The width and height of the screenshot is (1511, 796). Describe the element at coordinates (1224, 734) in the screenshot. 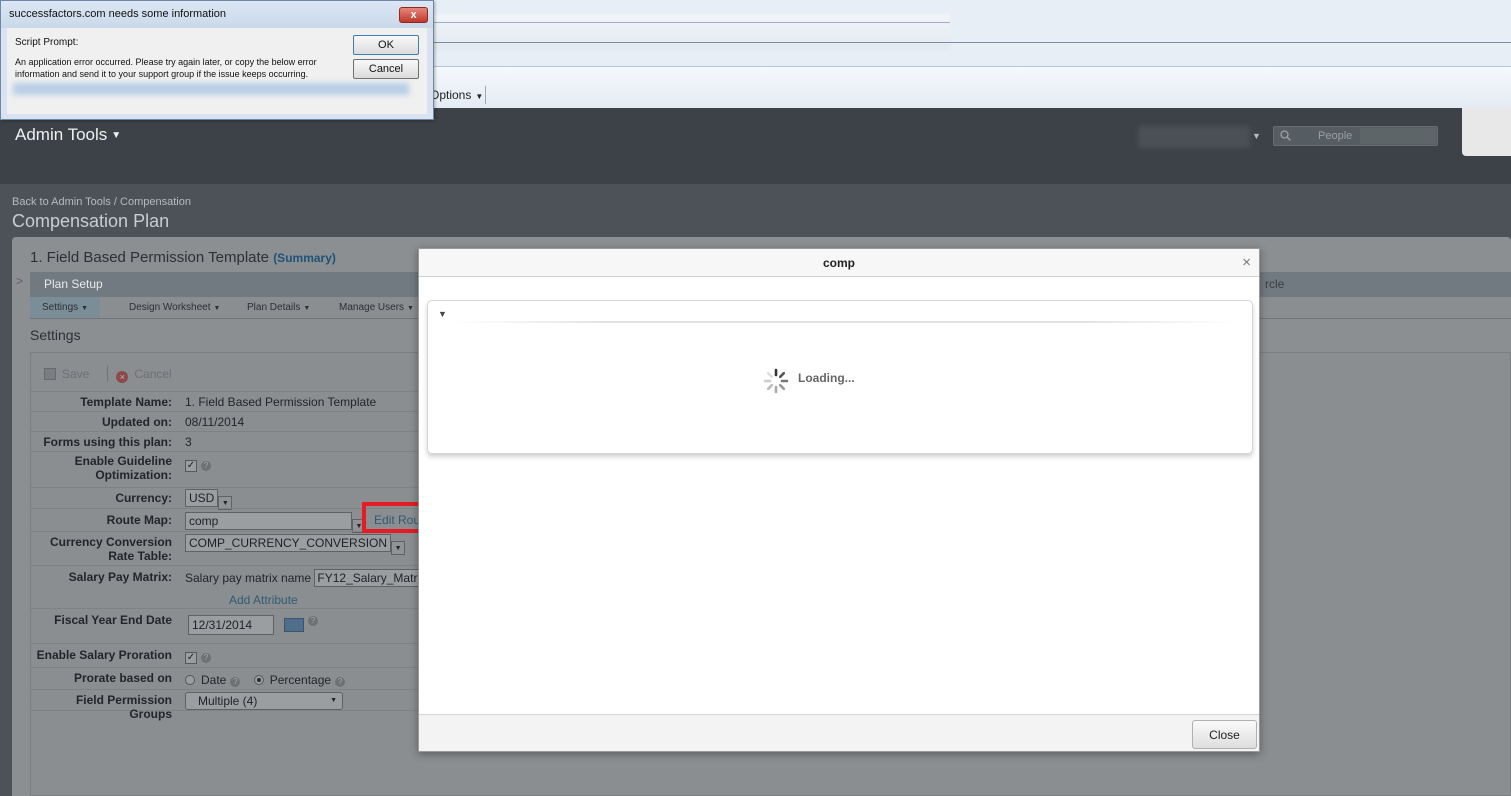

I see `close-button: Close` at that location.